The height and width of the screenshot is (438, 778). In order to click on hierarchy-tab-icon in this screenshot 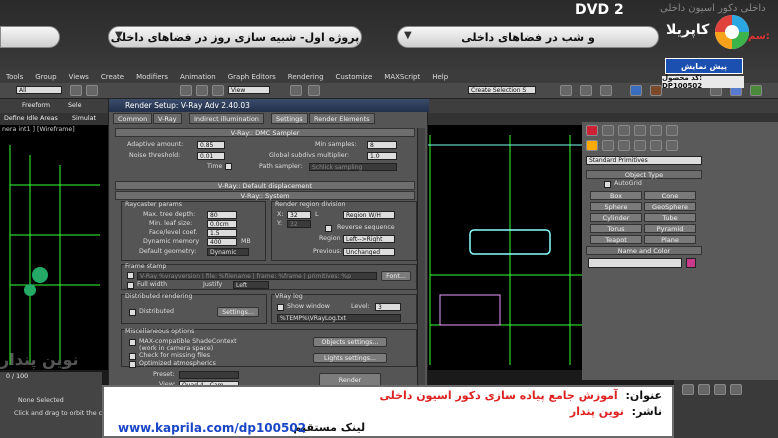, I will do `click(624, 130)`.